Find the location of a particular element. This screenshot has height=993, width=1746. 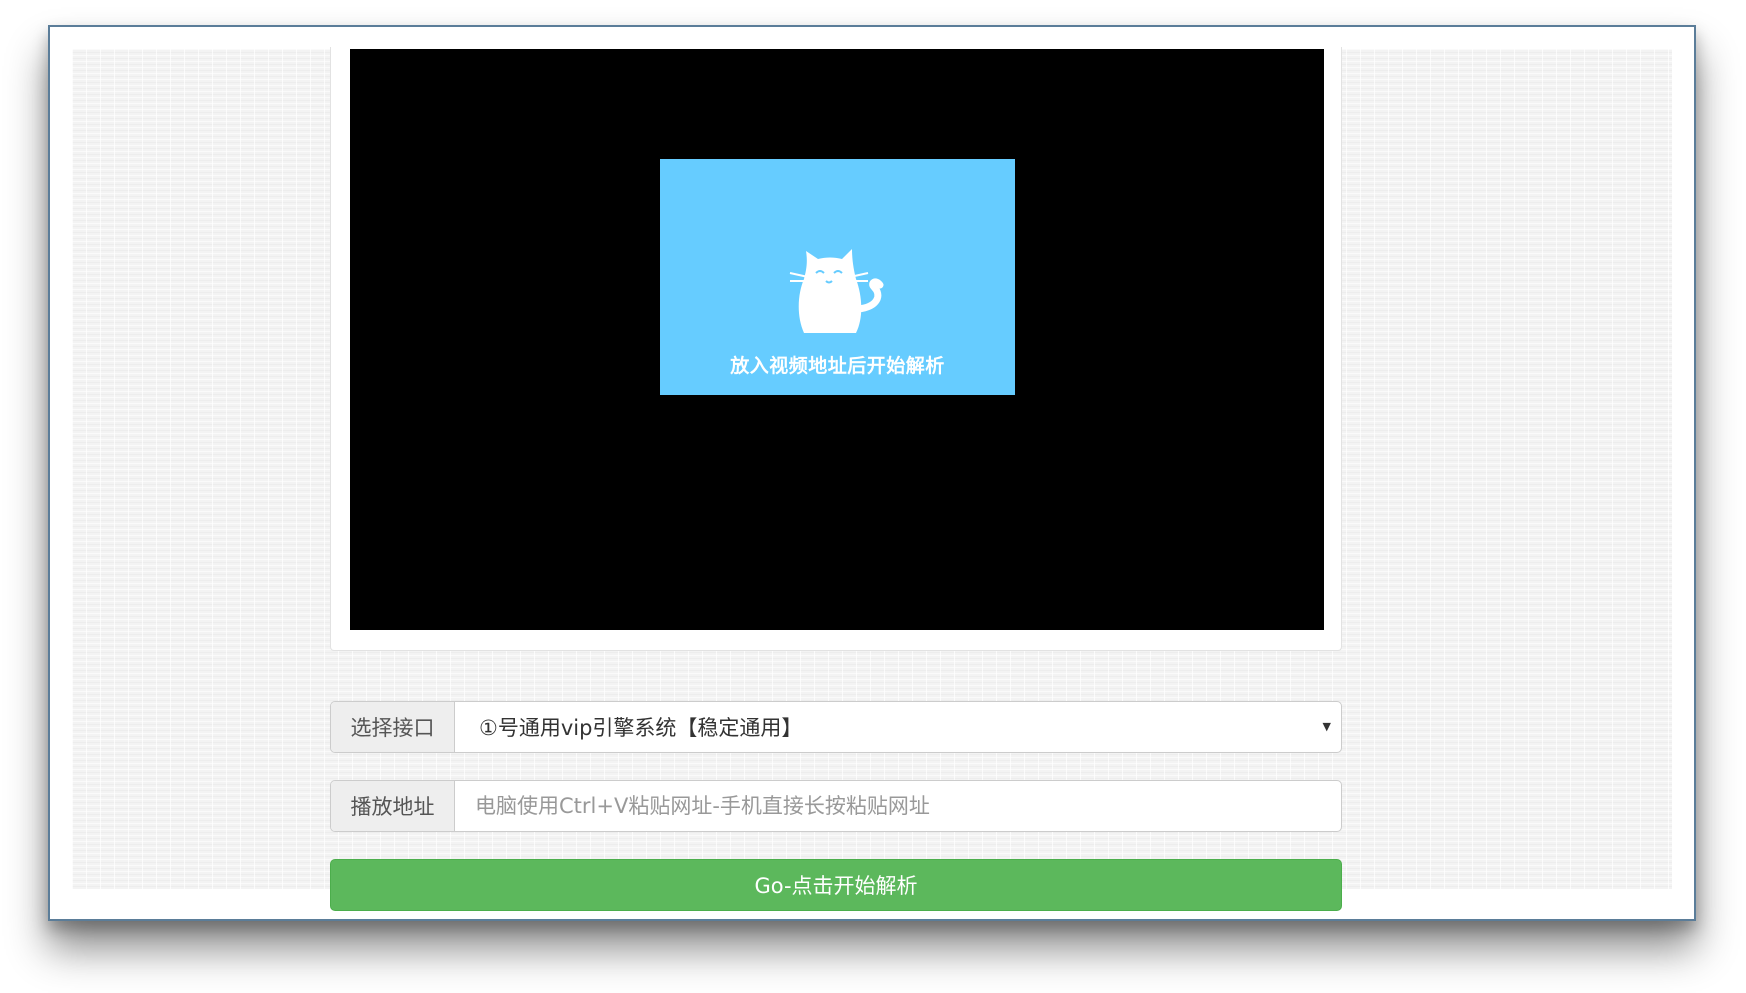

address-label: 播放地址 is located at coordinates (393, 806).